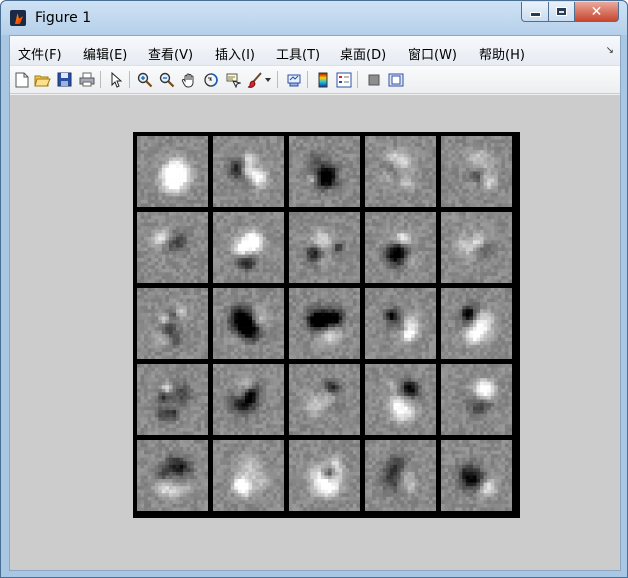 The image size is (628, 578). What do you see at coordinates (432, 53) in the screenshot?
I see `menu-window: 窗口(W)` at bounding box center [432, 53].